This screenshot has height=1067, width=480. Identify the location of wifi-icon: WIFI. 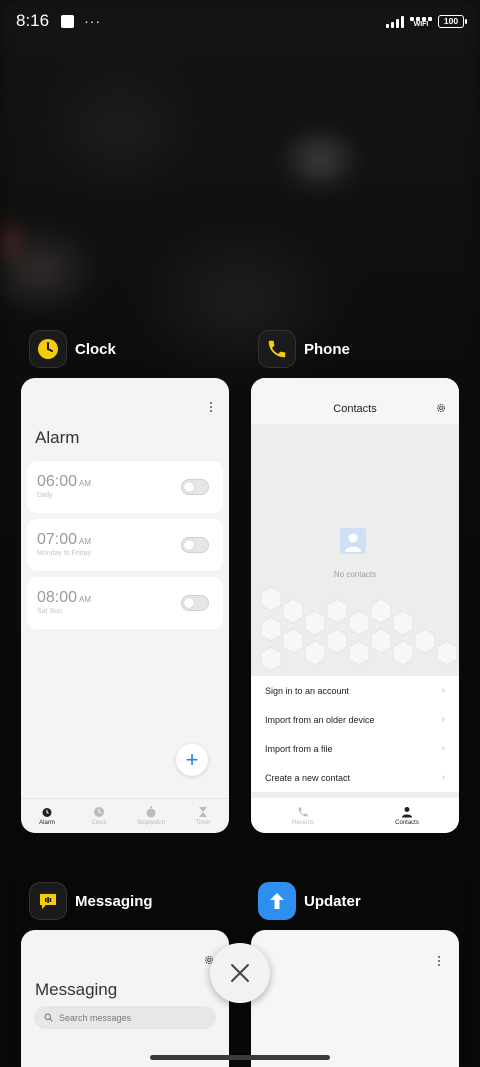
(421, 21).